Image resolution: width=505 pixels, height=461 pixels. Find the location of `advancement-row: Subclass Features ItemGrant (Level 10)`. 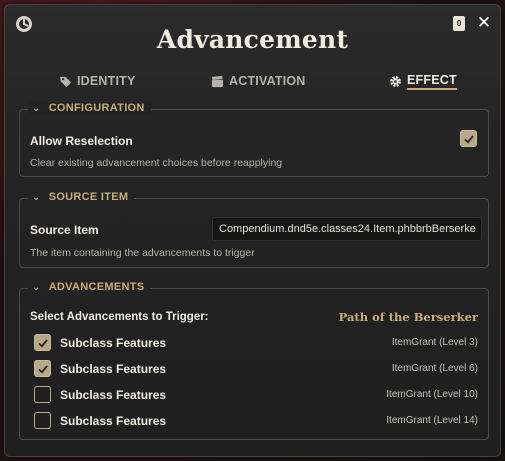

advancement-row: Subclass Features ItemGrant (Level 10) is located at coordinates (256, 395).